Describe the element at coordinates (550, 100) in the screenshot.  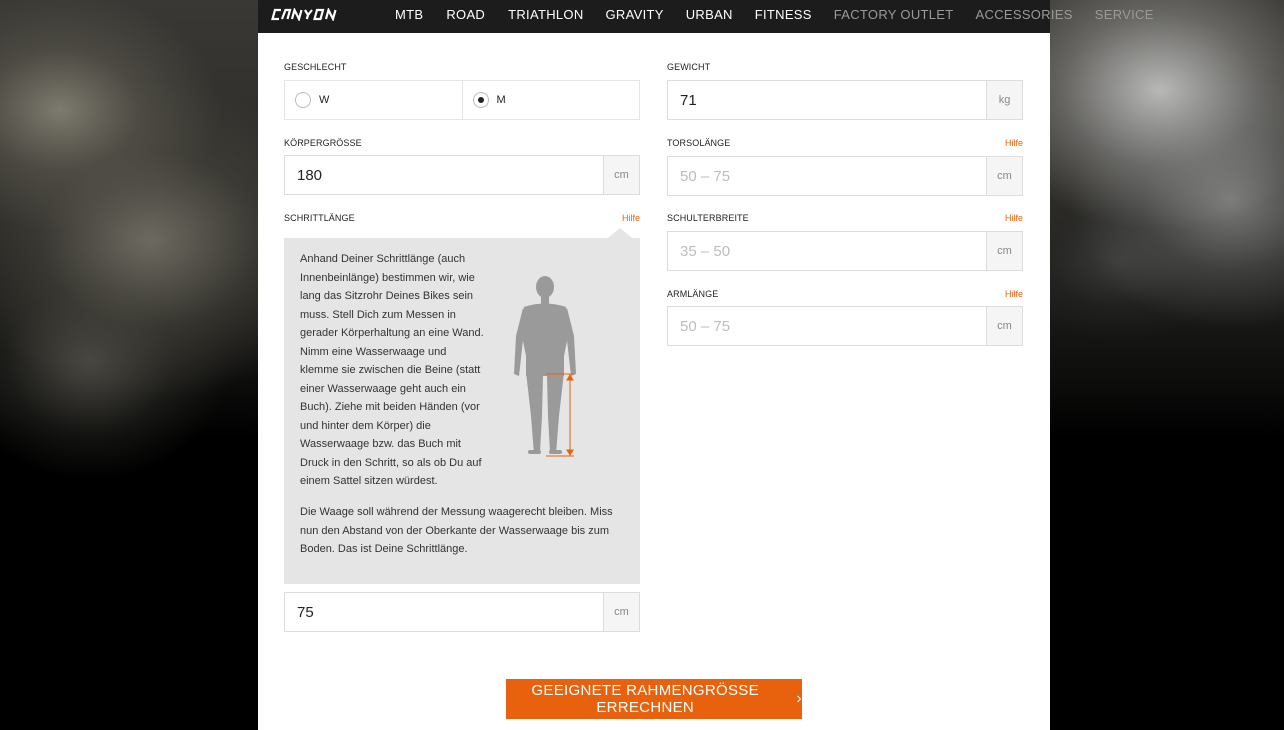
I see `gender-option-m: M` at that location.